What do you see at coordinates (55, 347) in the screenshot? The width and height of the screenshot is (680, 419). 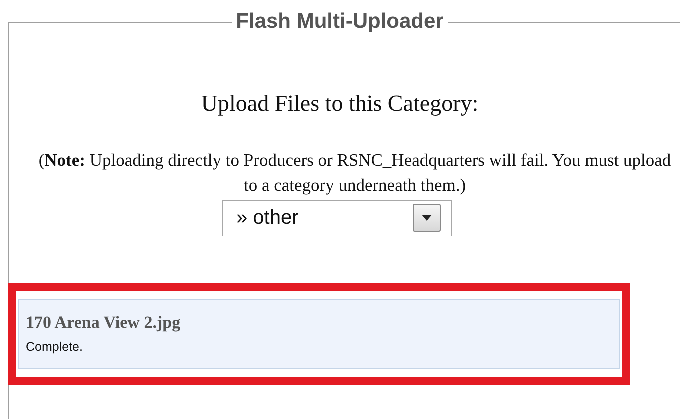 I see `file-status: Complete.` at bounding box center [55, 347].